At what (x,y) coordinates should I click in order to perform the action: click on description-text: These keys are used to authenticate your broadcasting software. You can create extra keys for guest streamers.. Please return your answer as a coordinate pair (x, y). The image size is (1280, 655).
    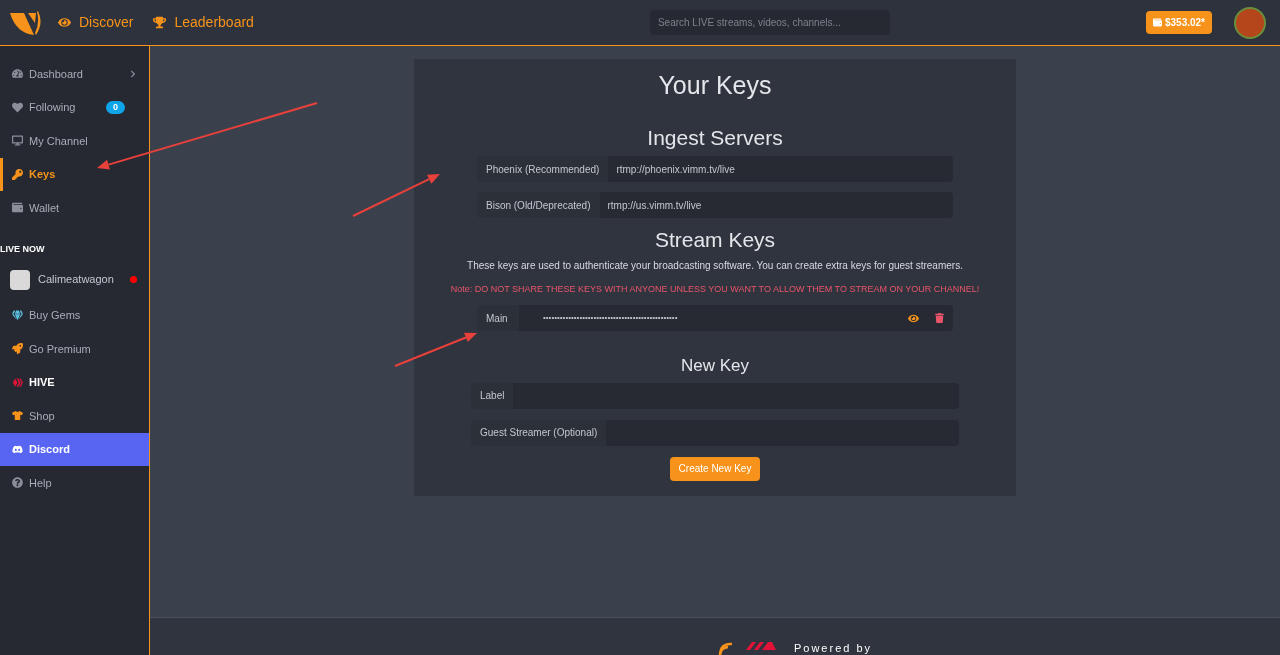
    Looking at the image, I should click on (715, 265).